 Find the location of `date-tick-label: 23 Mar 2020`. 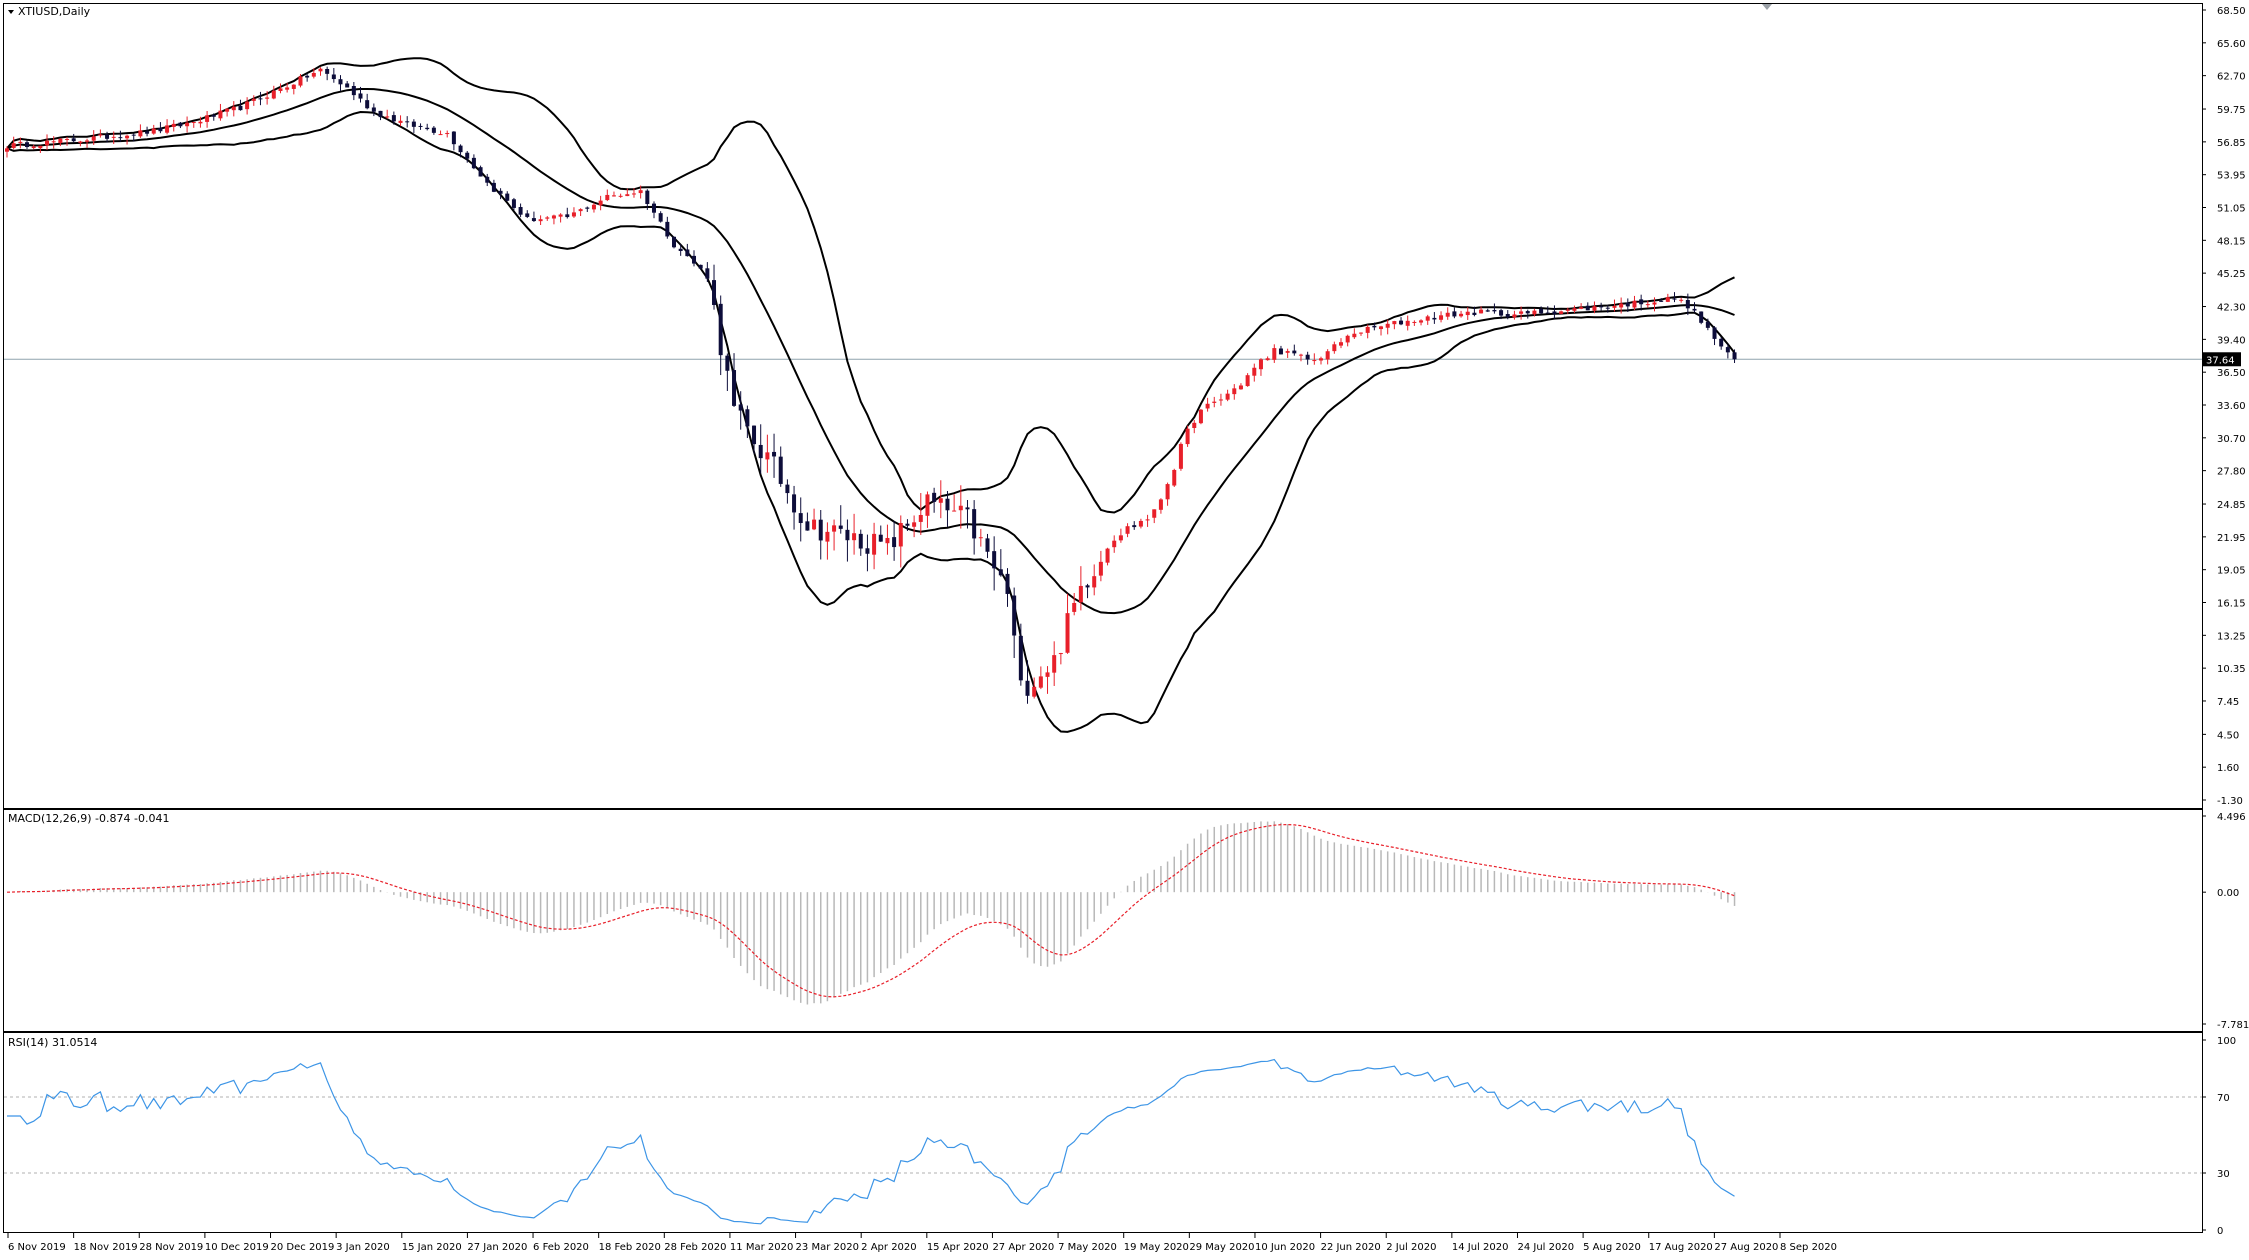

date-tick-label: 23 Mar 2020 is located at coordinates (827, 1247).